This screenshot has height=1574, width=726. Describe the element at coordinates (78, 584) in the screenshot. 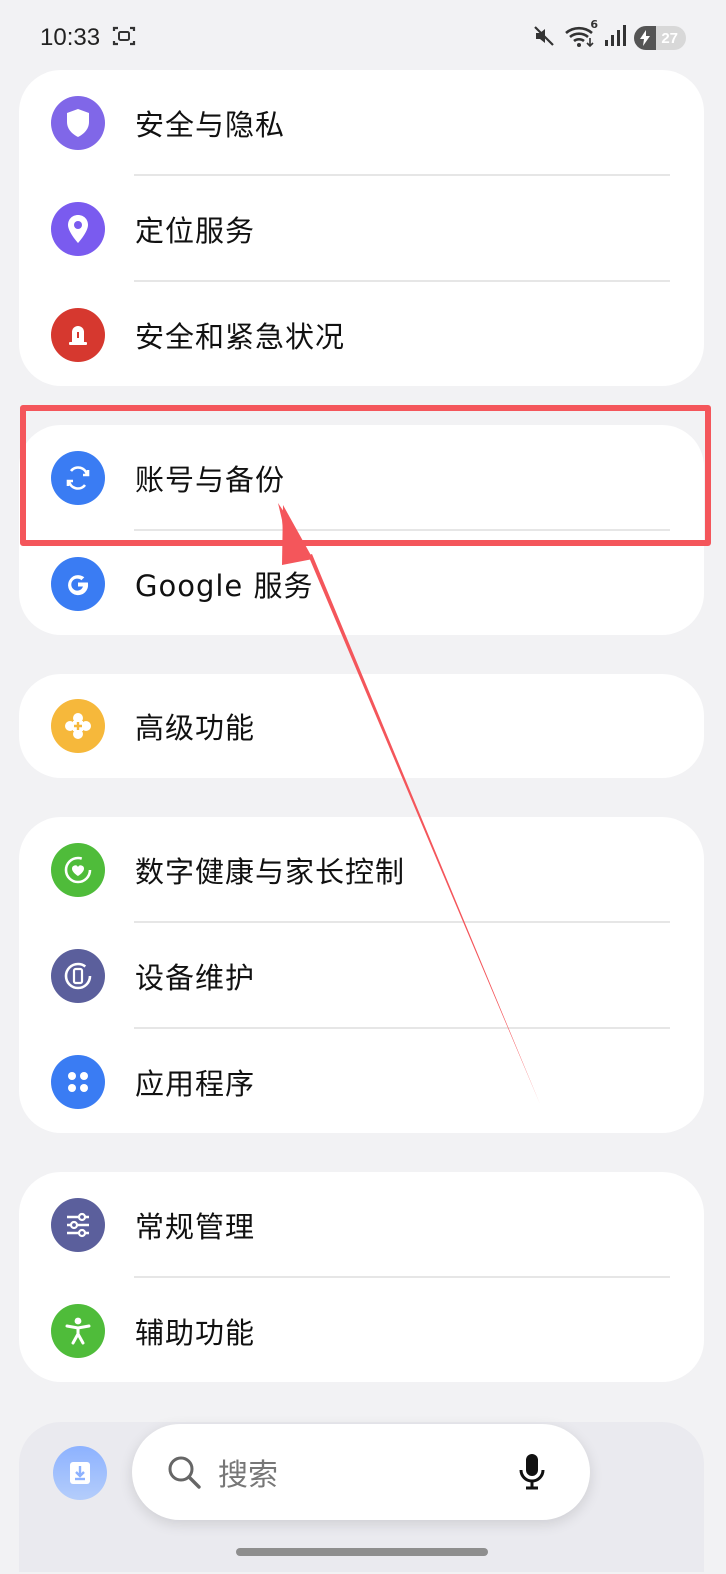

I see `google-g-icon` at that location.